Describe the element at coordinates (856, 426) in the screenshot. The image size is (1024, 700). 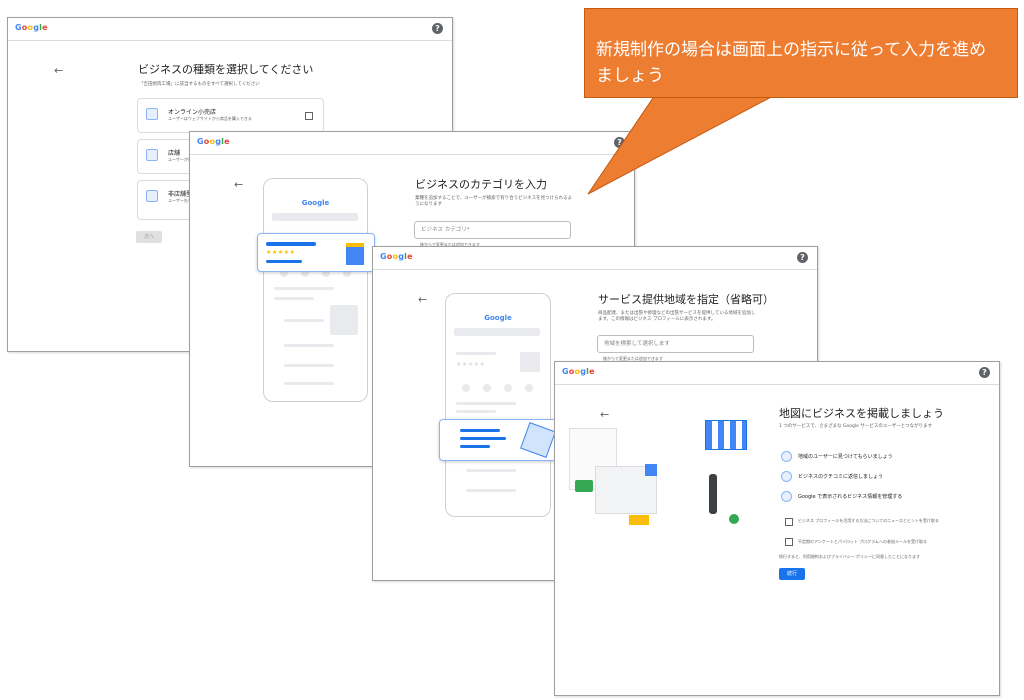
I see `page-desc: 1 つのサービスで、さまざまな Google サービスのユーザーとつながります` at that location.